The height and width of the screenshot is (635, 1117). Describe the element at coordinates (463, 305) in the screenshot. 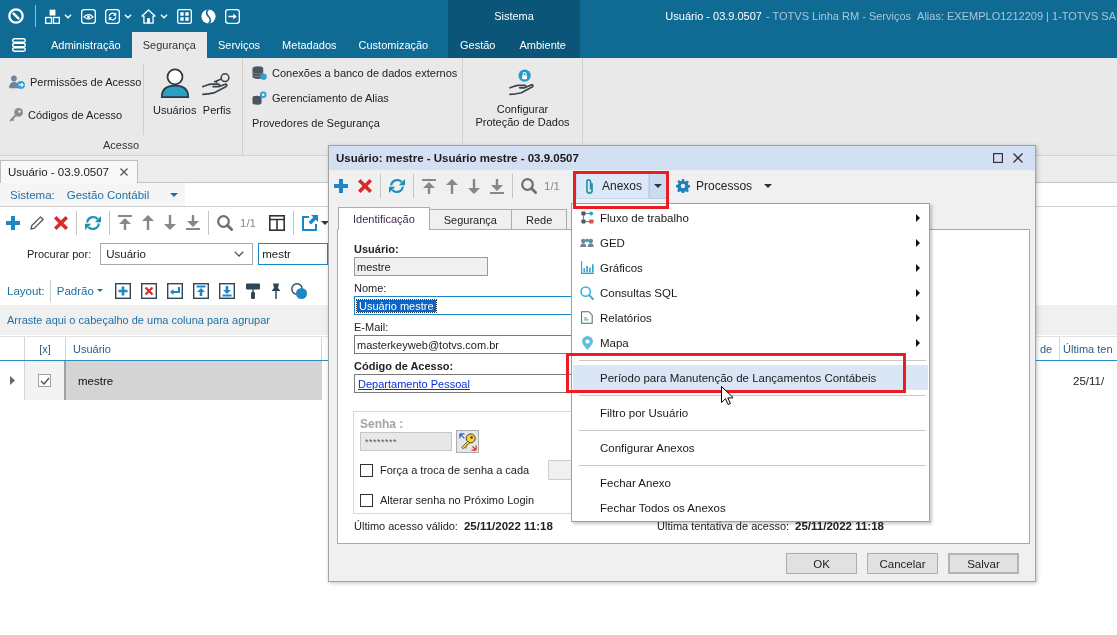

I see `text-field: Usuário mestre` at that location.